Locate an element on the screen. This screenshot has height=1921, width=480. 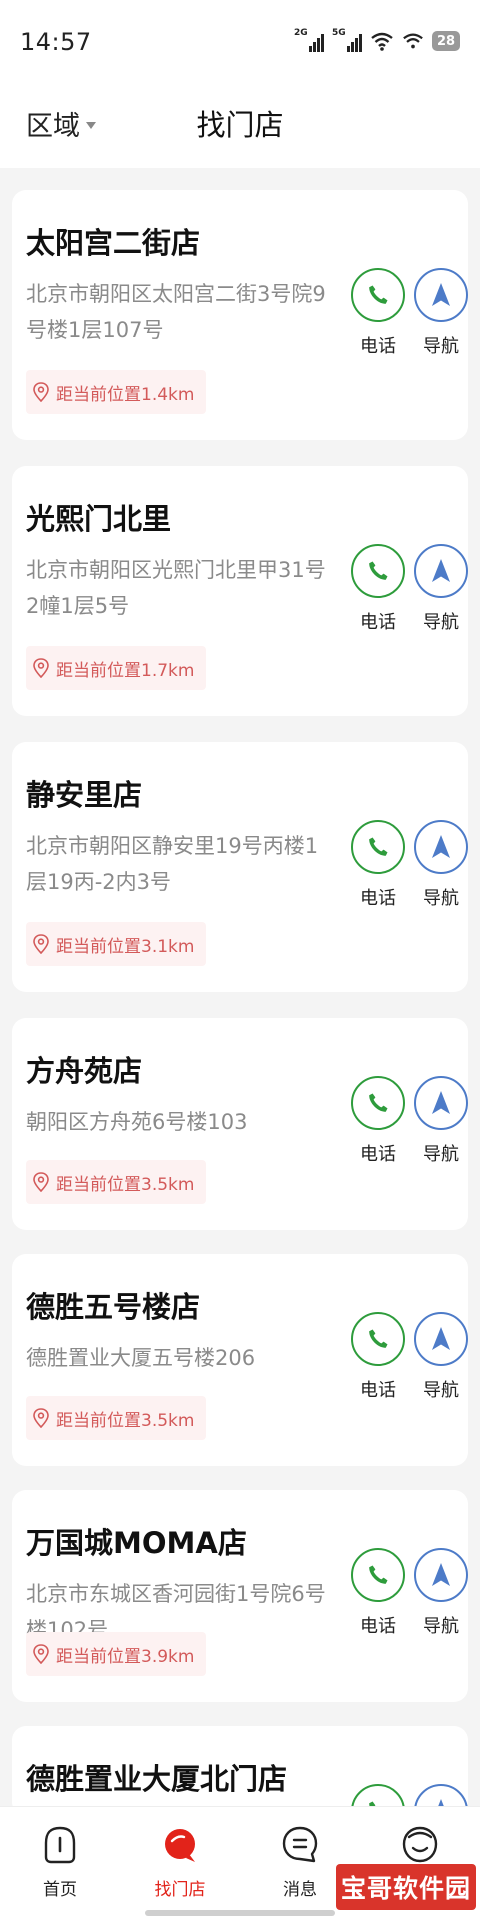
store-card: 德胜置业大厦北门店 is located at coordinates (240, 1782).